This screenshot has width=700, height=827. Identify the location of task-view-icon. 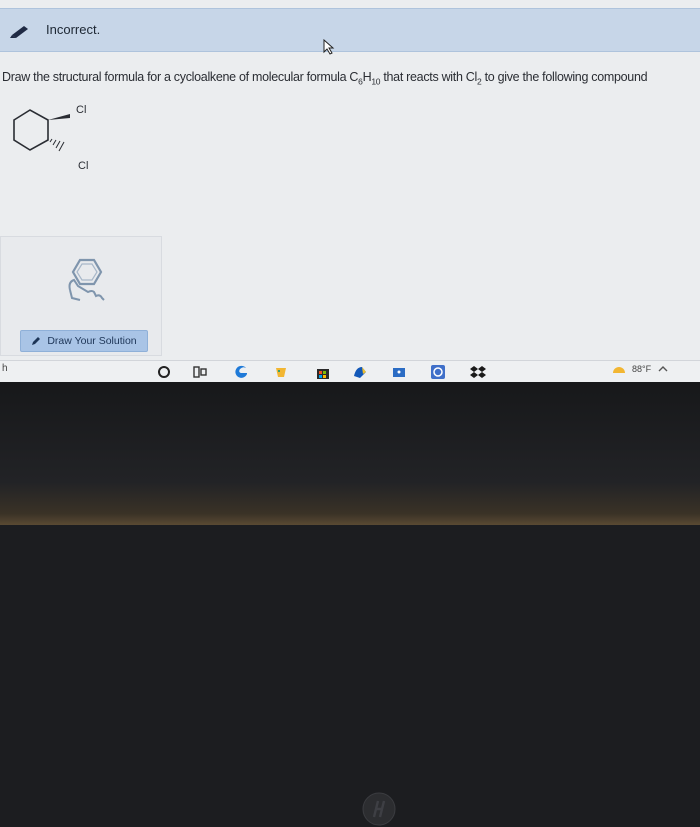
(200, 372).